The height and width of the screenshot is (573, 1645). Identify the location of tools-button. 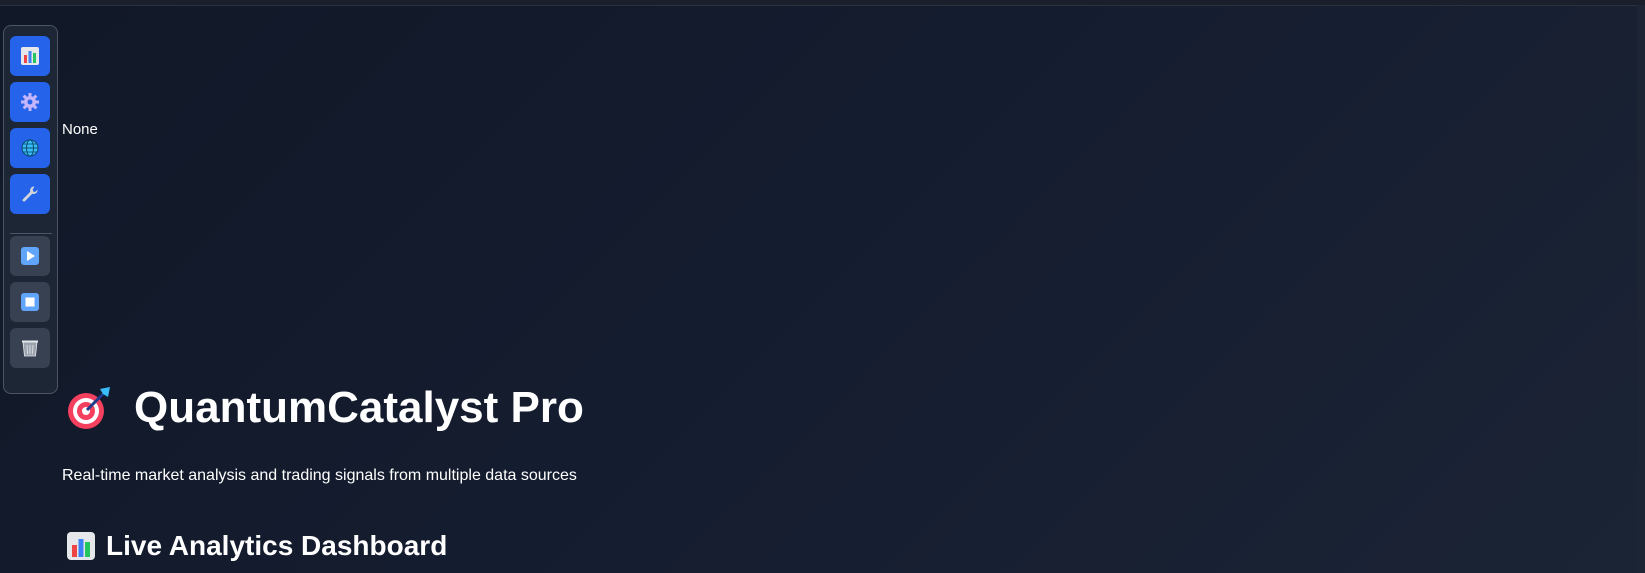
(30, 194).